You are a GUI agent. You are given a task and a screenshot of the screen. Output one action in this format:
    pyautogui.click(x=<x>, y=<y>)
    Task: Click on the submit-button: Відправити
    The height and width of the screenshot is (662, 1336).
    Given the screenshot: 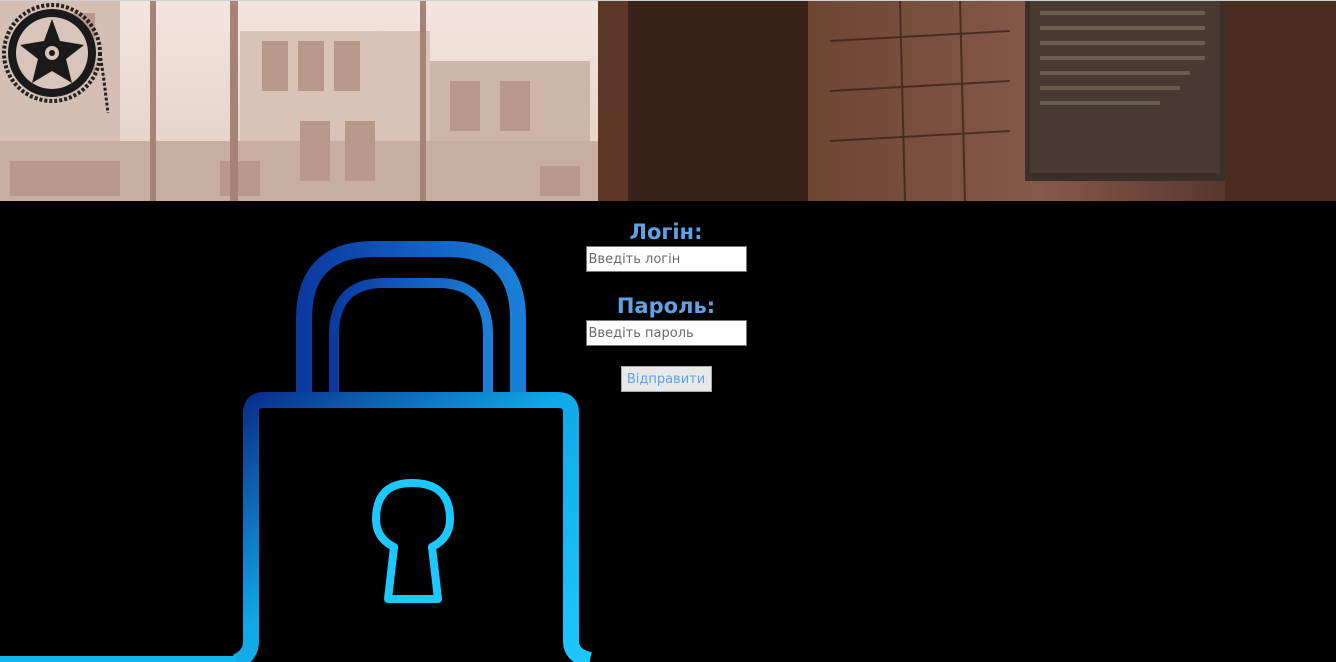 What is the action you would take?
    pyautogui.click(x=666, y=379)
    